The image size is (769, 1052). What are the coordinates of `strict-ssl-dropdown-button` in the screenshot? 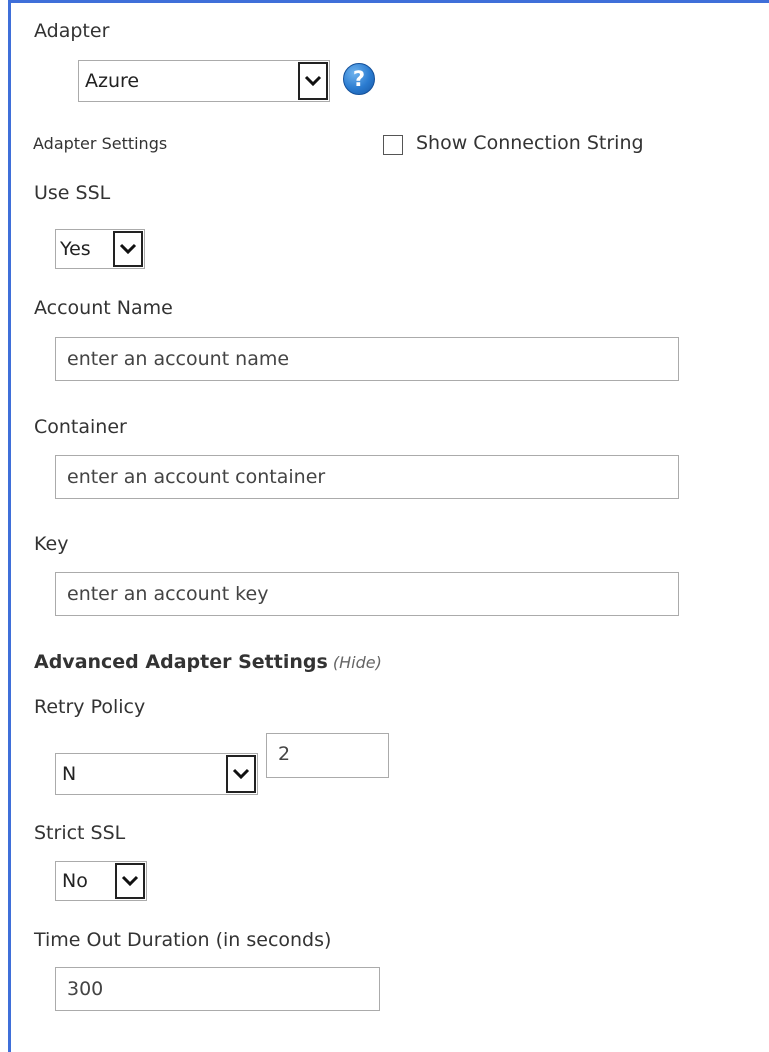 It's located at (130, 881).